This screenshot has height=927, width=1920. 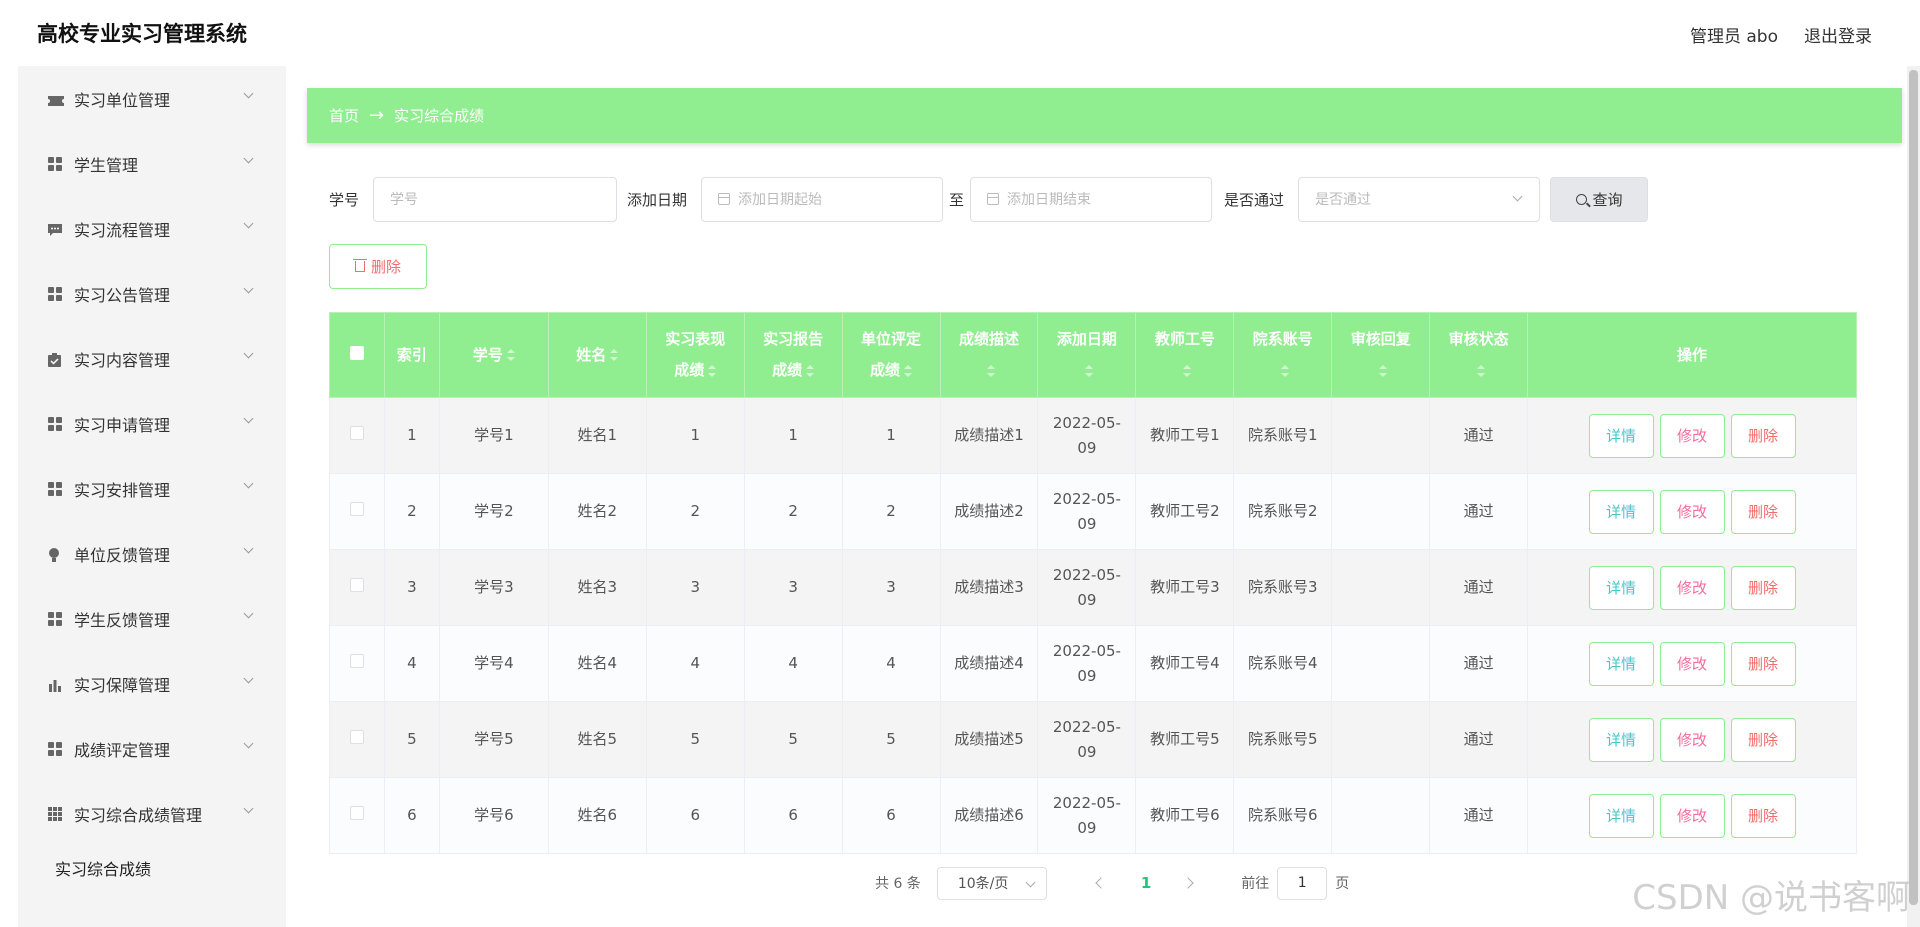 What do you see at coordinates (957, 199) in the screenshot?
I see `date-separator: 至` at bounding box center [957, 199].